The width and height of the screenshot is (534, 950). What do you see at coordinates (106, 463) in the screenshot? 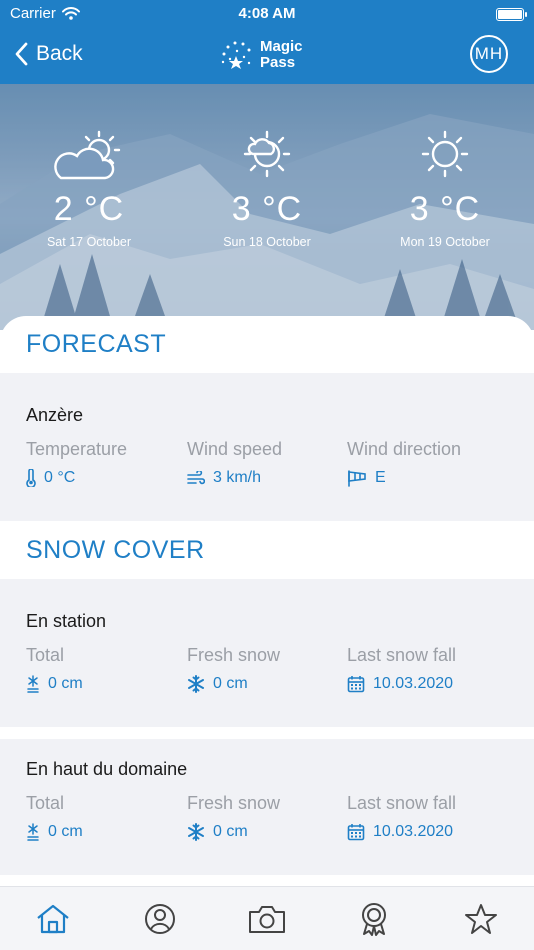
I see `temperature-field: Temperature 0 °C` at bounding box center [106, 463].